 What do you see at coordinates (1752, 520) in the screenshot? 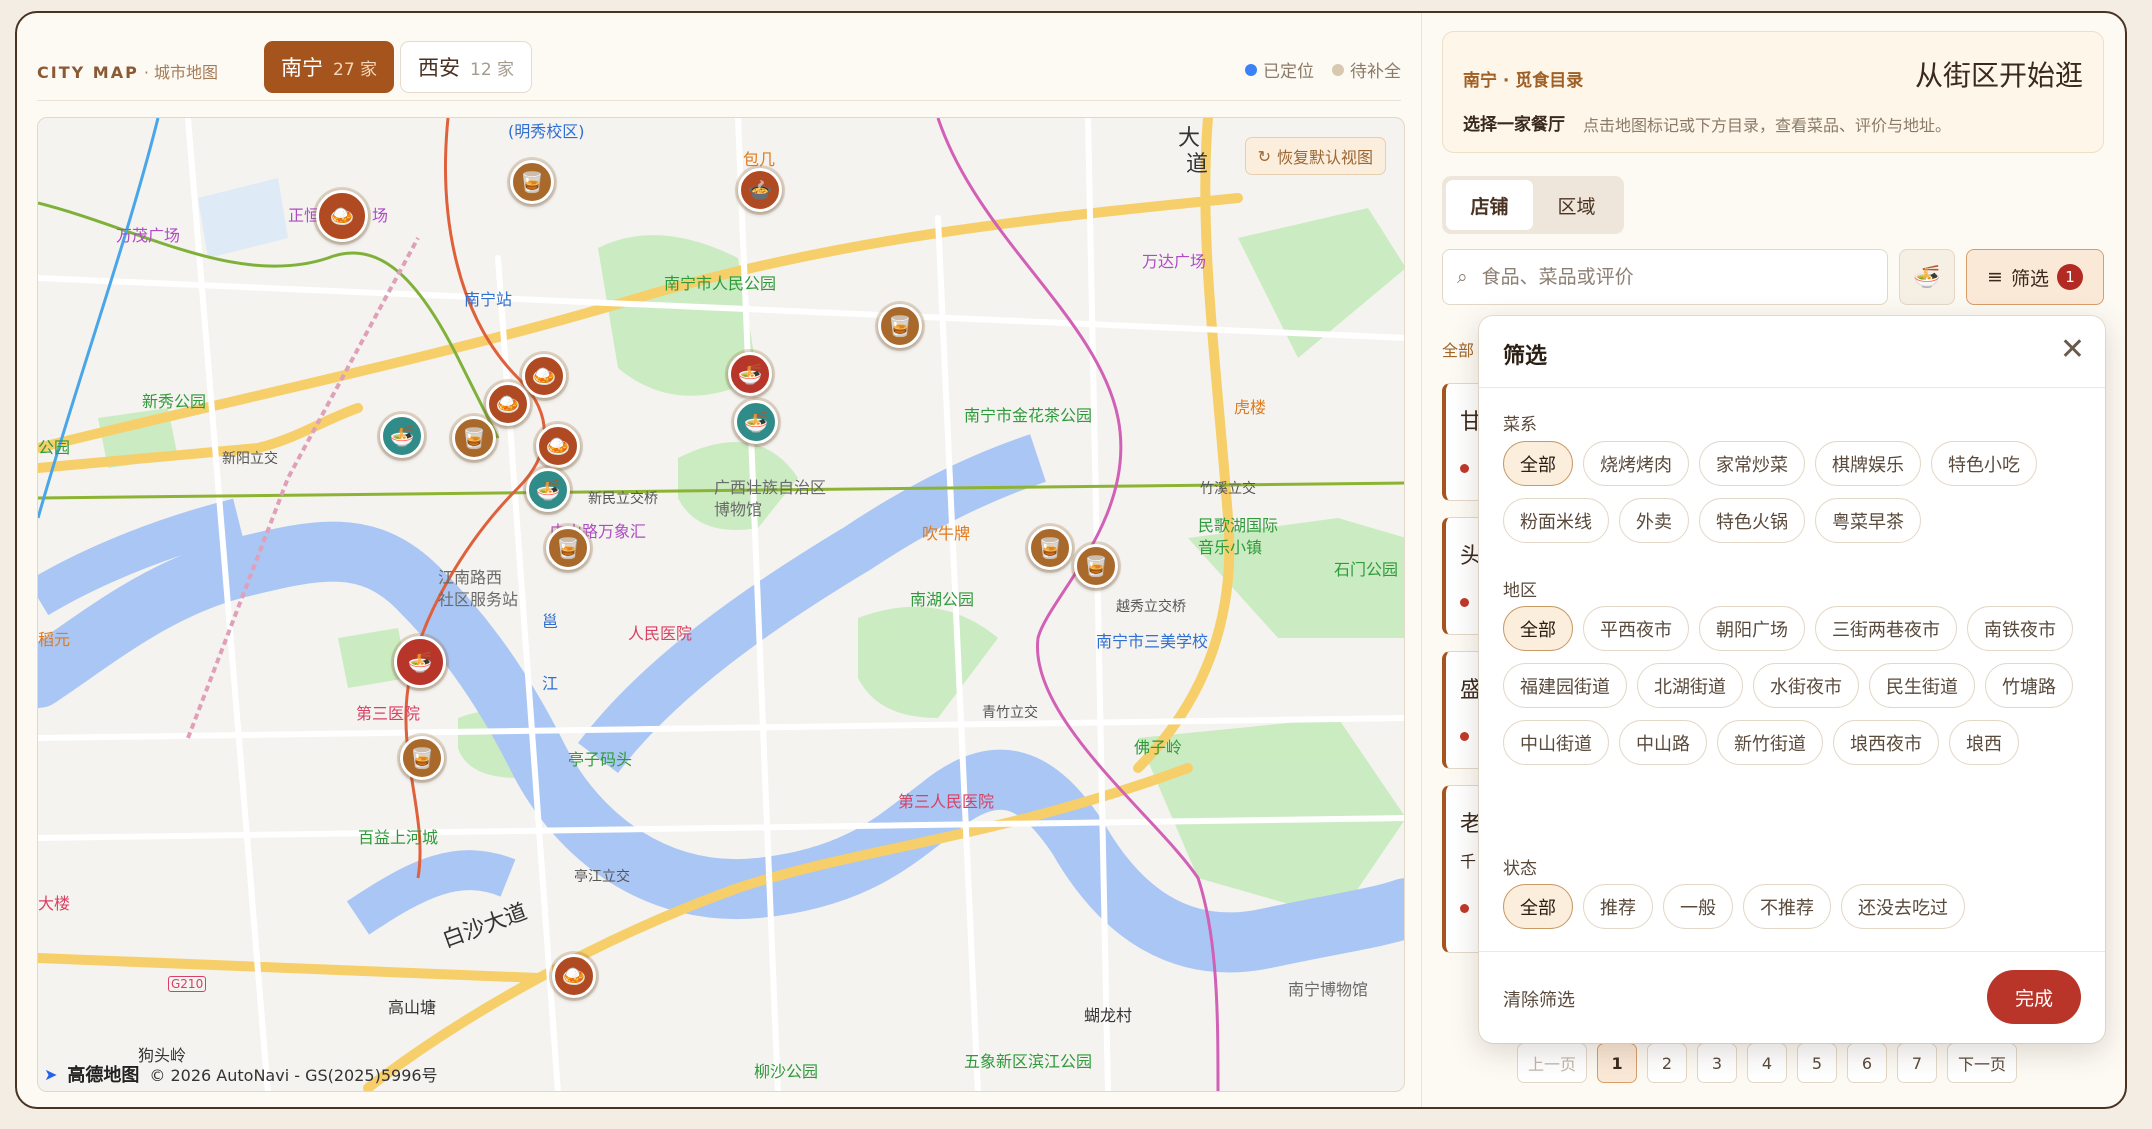
I see `filter-chip: 特色火锅` at bounding box center [1752, 520].